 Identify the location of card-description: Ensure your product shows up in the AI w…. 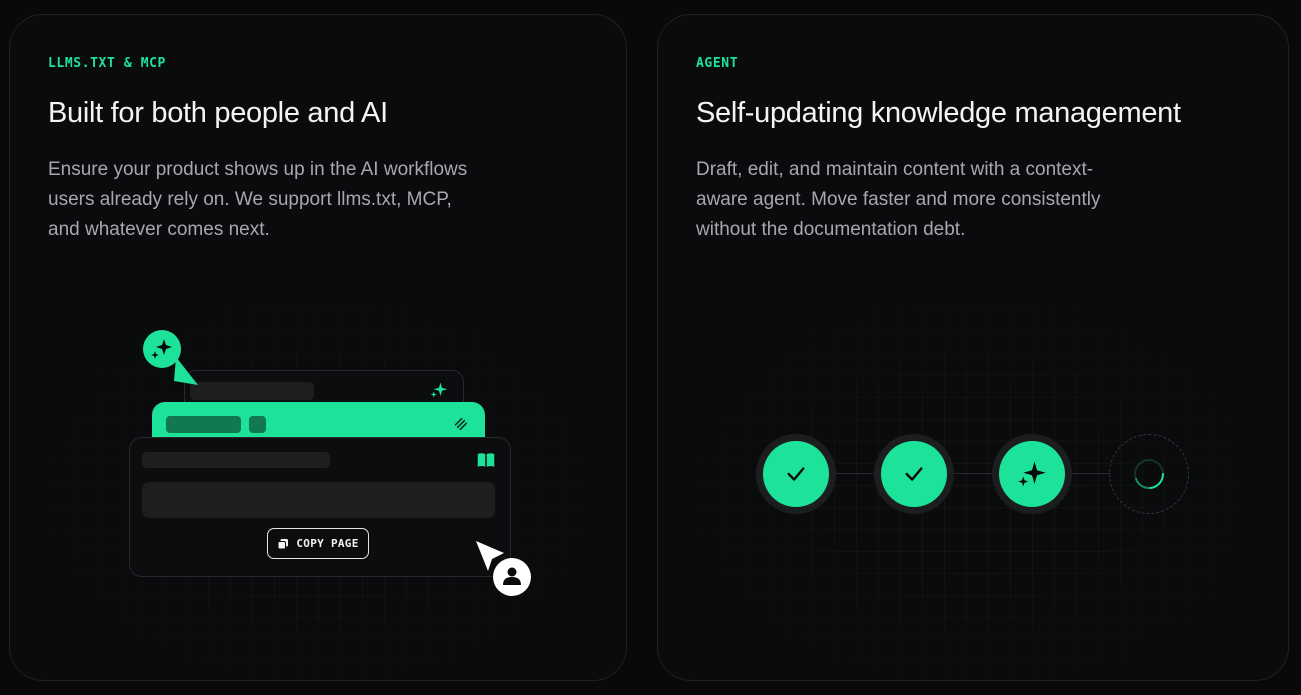
(258, 199).